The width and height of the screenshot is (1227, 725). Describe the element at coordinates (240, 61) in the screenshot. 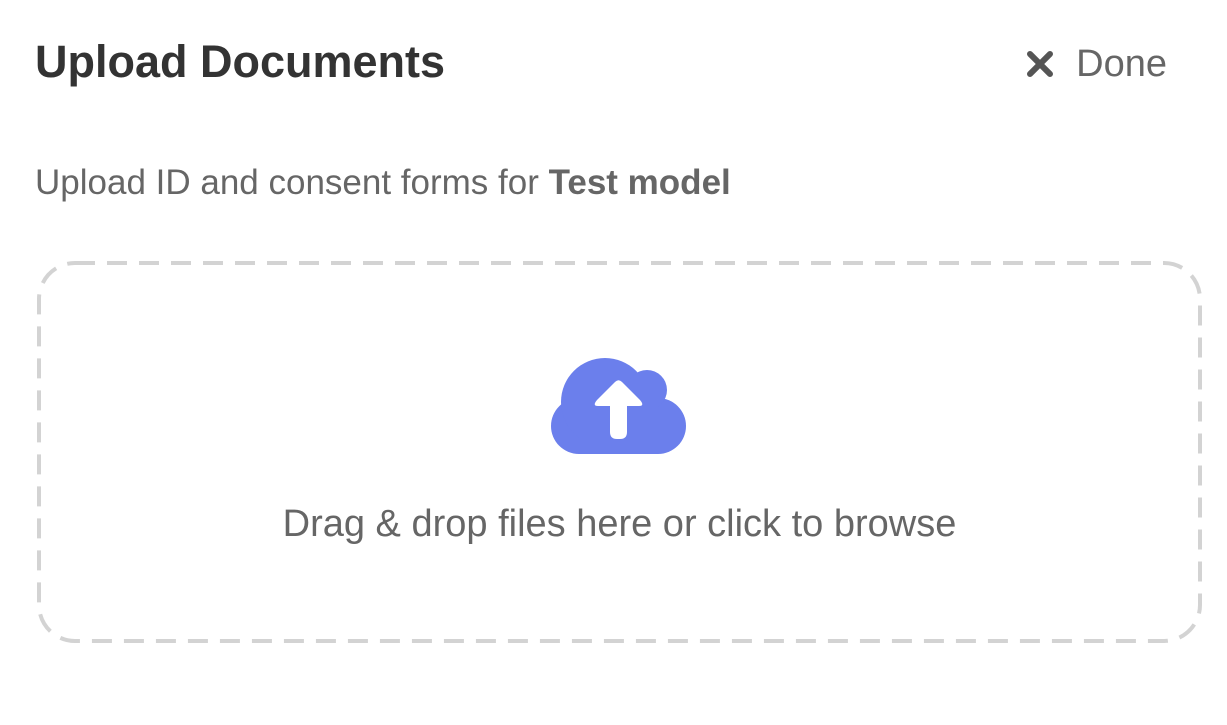

I see `dialog-title: Upload Documents` at that location.